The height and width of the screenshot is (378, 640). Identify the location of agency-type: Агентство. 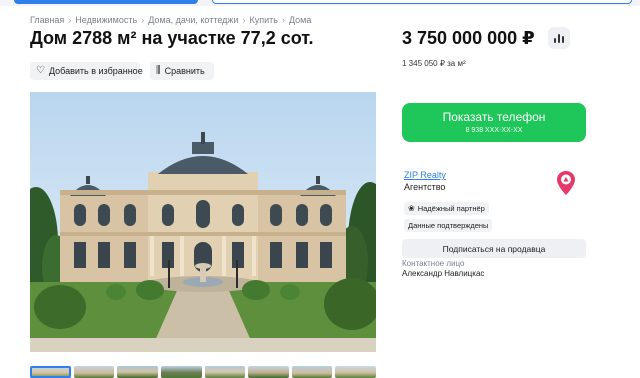
(425, 187).